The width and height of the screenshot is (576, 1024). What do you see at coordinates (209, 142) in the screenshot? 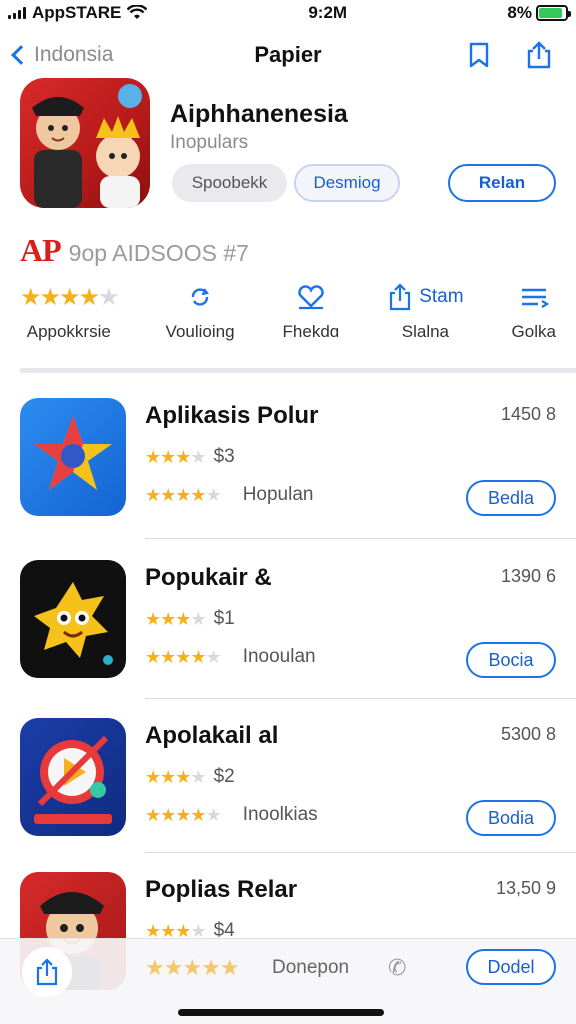
I see `featured-app-subtitle: Inopulars` at bounding box center [209, 142].